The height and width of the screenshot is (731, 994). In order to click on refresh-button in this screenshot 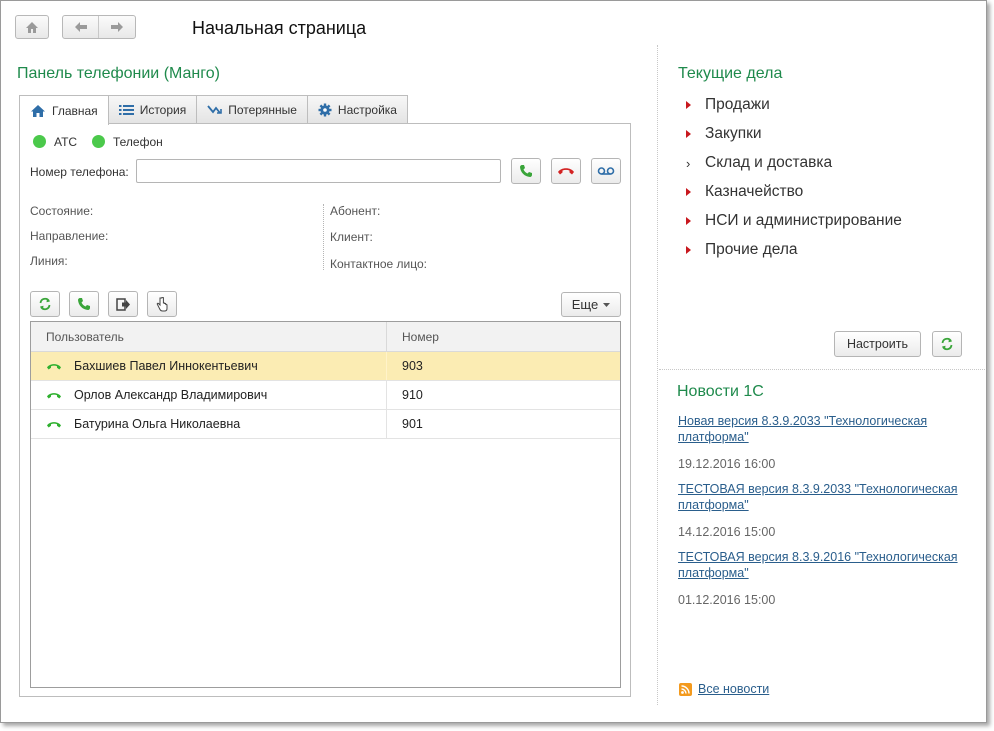, I will do `click(45, 304)`.